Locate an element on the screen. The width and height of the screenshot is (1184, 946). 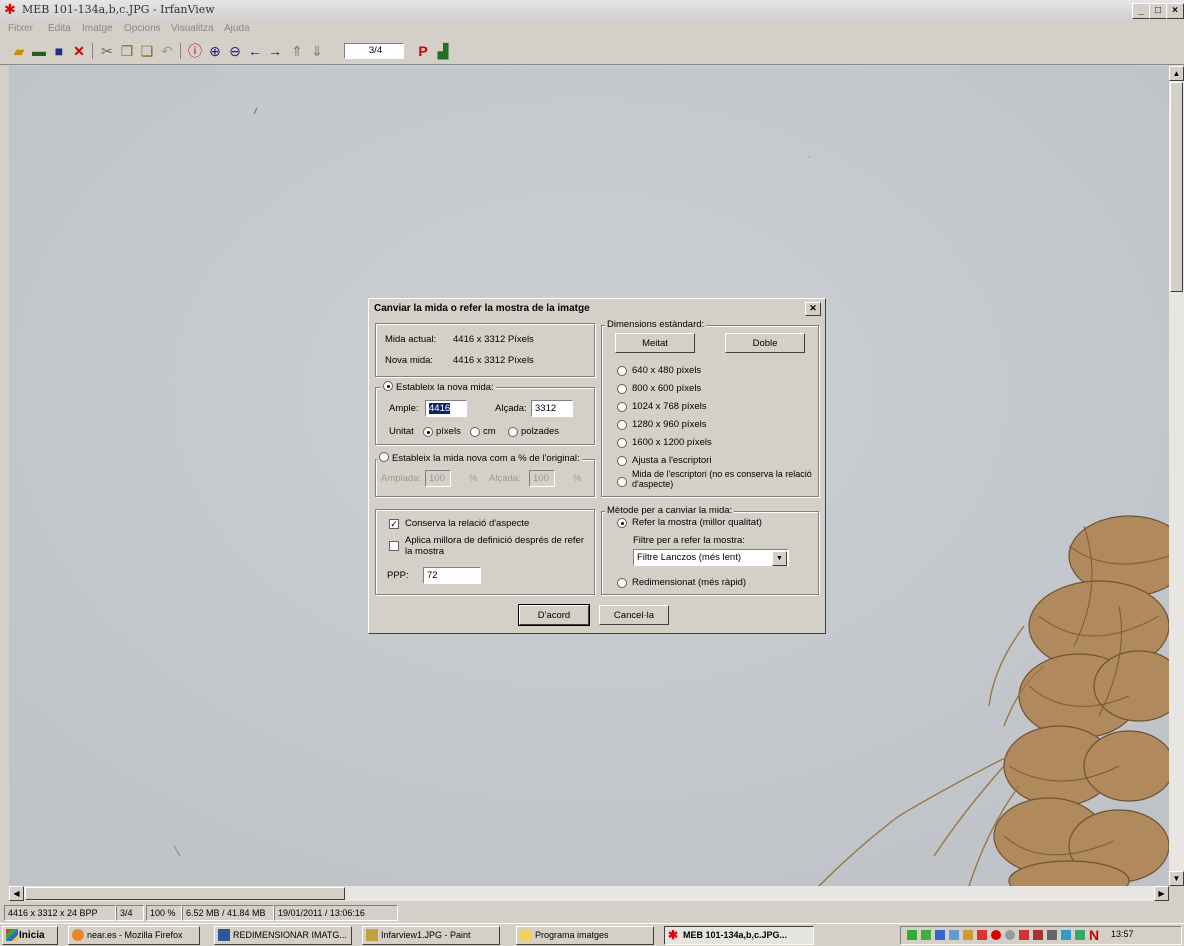
copy-icon: ❐ is located at coordinates (127, 51).